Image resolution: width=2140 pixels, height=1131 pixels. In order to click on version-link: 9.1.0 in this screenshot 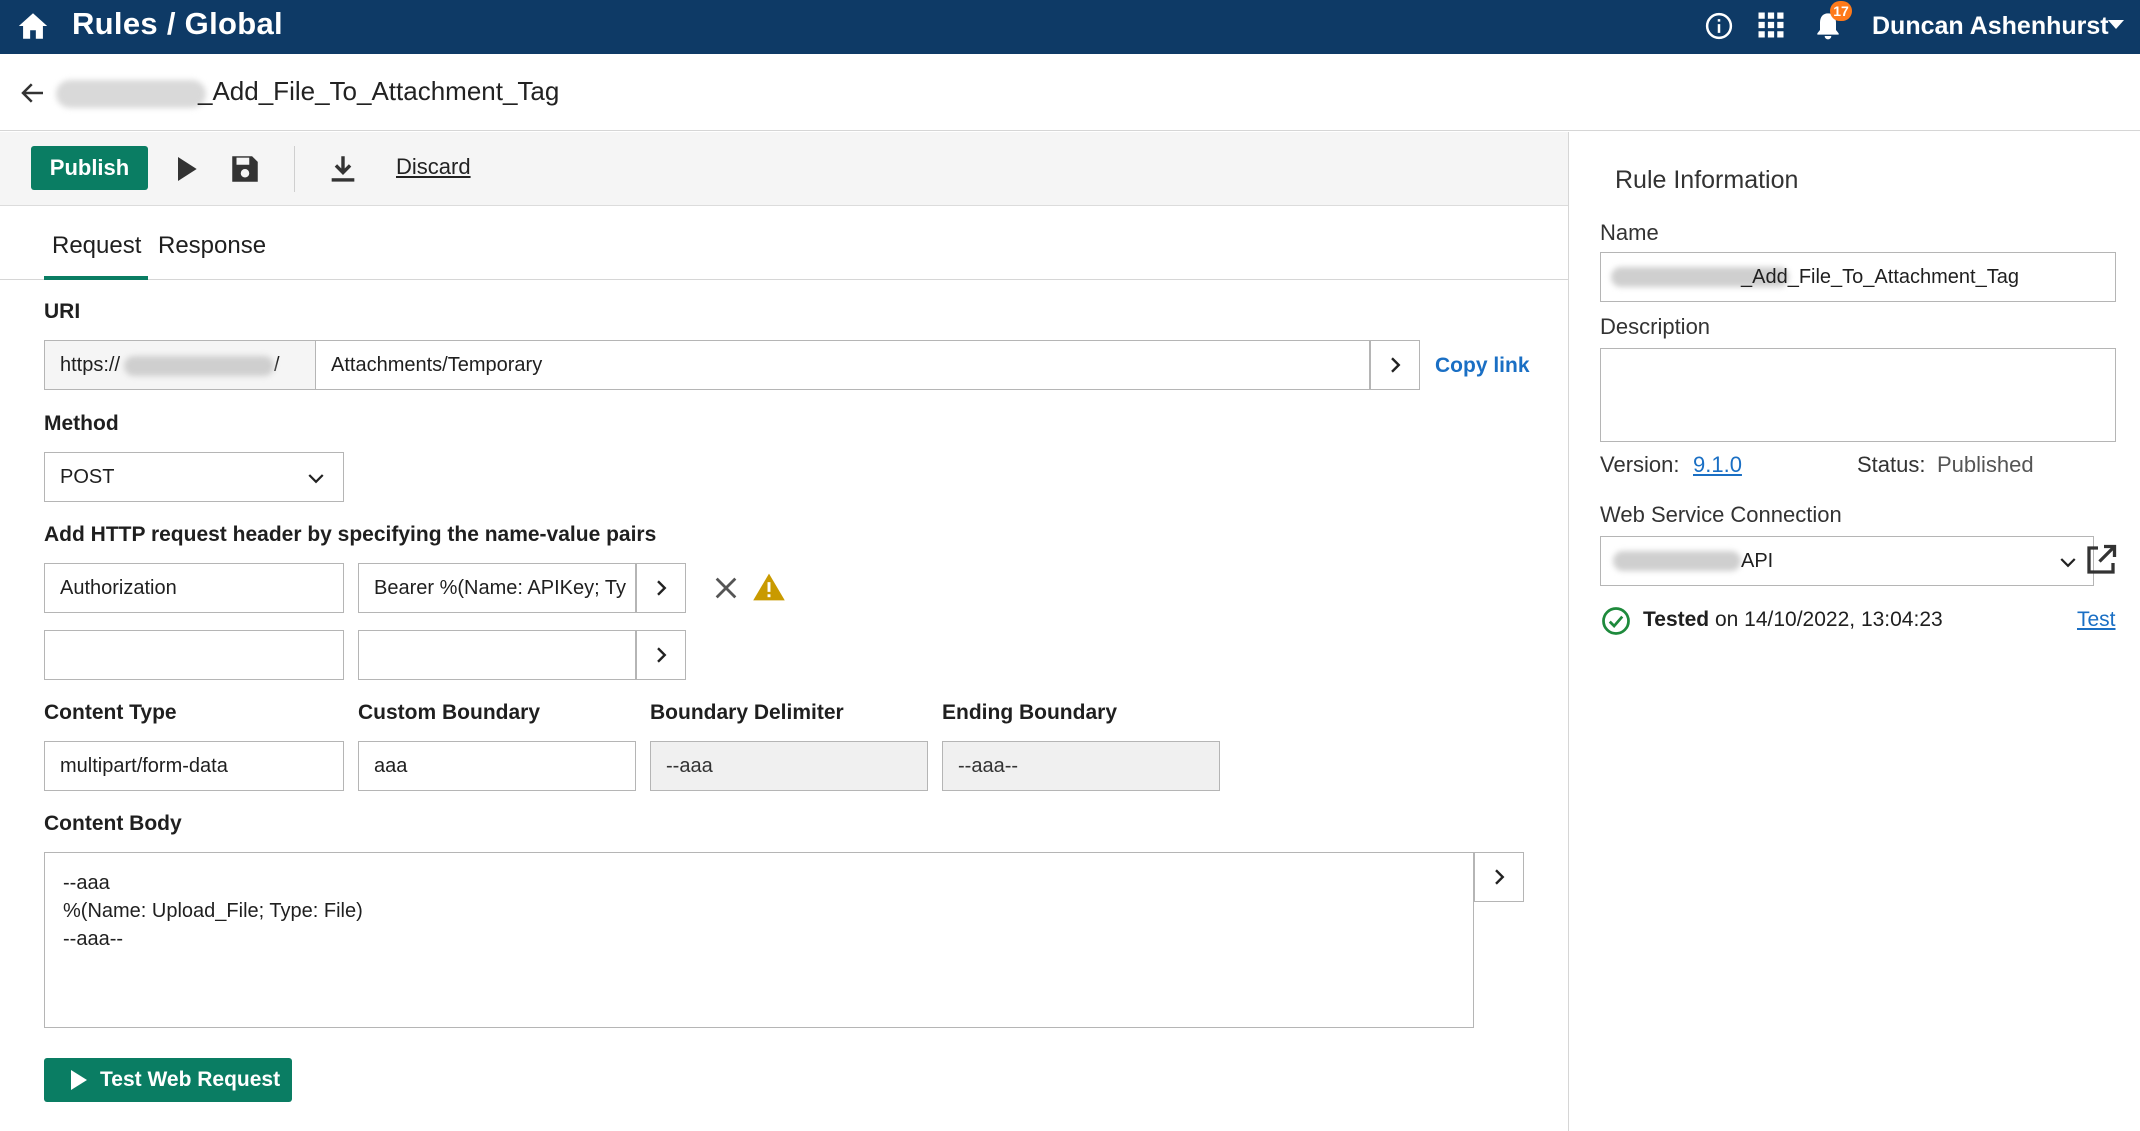, I will do `click(1717, 465)`.